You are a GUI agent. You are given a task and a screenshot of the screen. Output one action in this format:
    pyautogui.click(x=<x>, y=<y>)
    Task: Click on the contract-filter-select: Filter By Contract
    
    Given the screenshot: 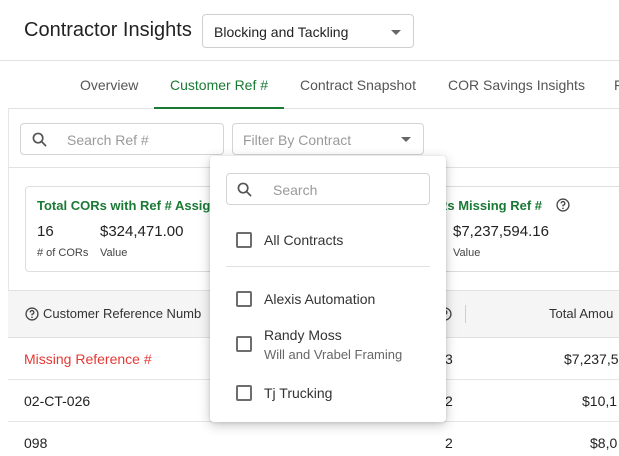 What is the action you would take?
    pyautogui.click(x=328, y=139)
    